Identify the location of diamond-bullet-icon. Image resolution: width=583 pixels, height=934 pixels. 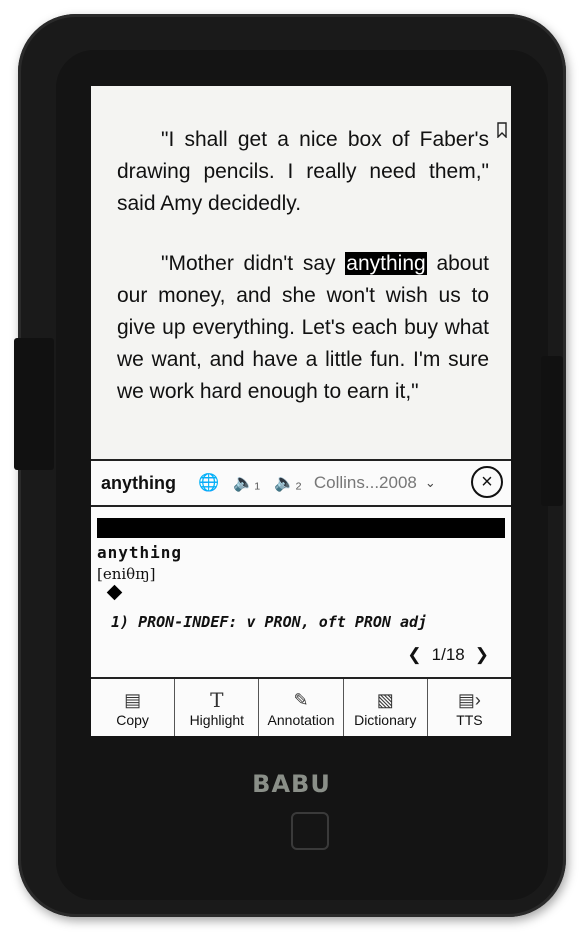
(114, 592).